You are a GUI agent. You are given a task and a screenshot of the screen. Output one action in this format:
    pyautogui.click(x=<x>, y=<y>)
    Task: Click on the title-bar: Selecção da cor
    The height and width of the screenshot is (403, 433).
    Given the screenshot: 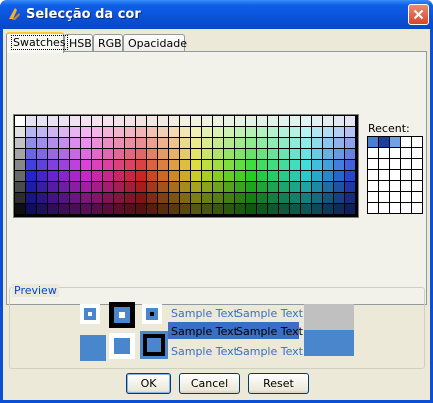 What is the action you would take?
    pyautogui.click(x=216, y=14)
    